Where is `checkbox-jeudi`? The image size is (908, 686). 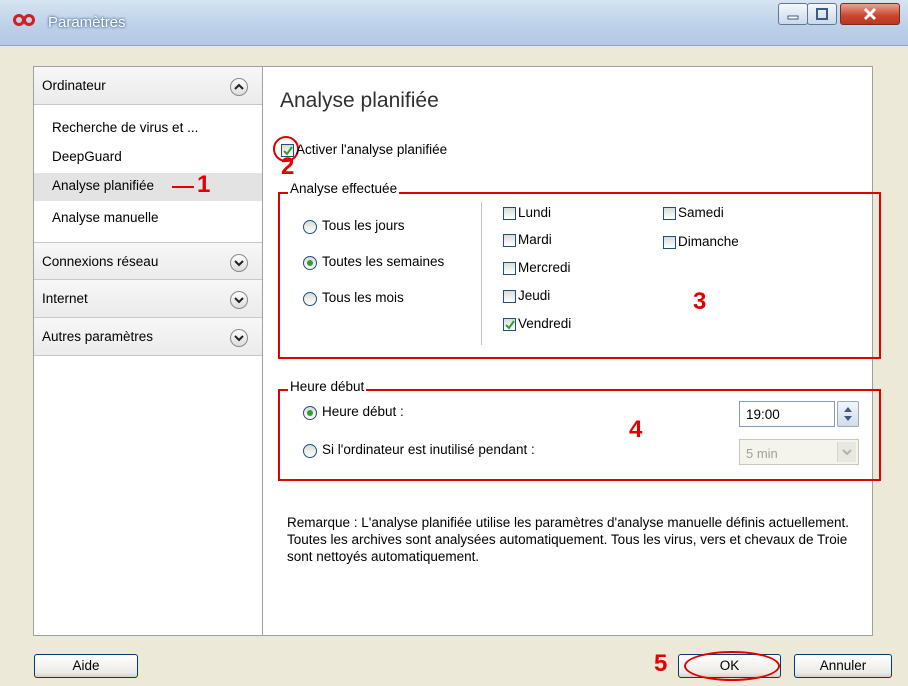
checkbox-jeudi is located at coordinates (509, 296).